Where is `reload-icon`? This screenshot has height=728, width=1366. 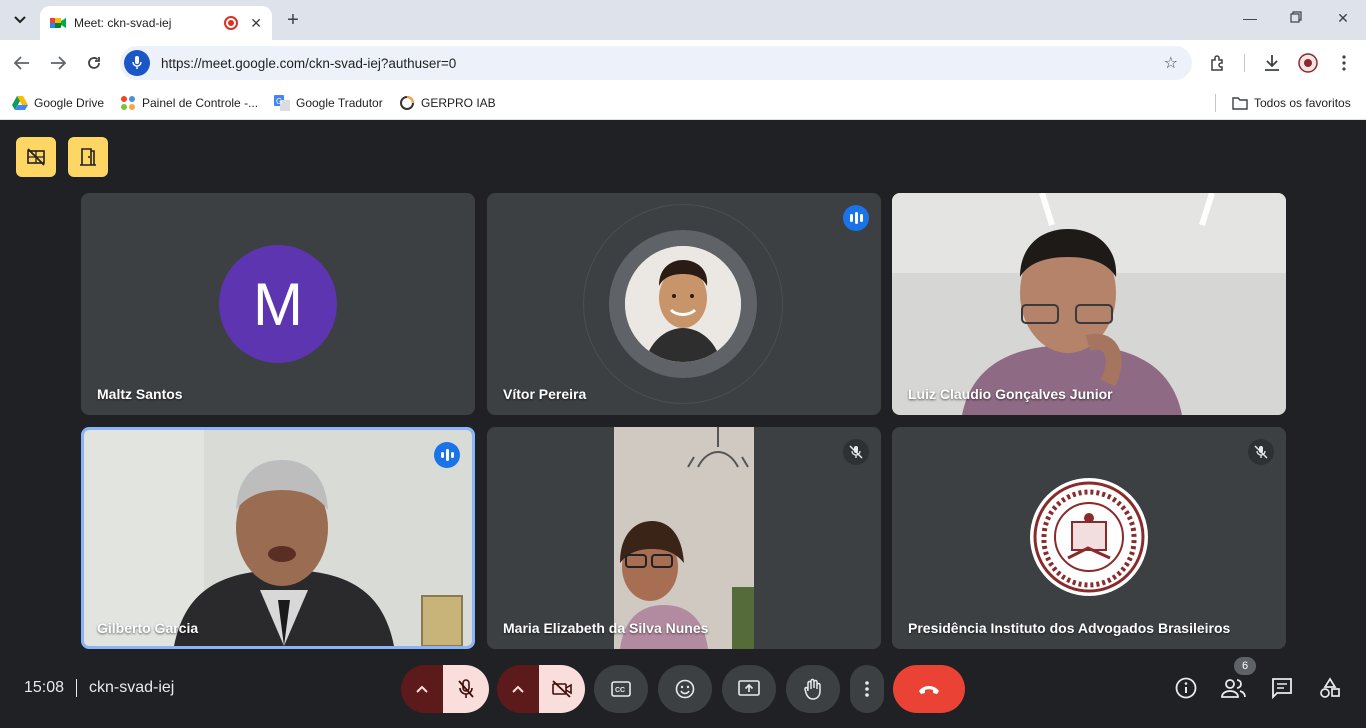 reload-icon is located at coordinates (94, 63).